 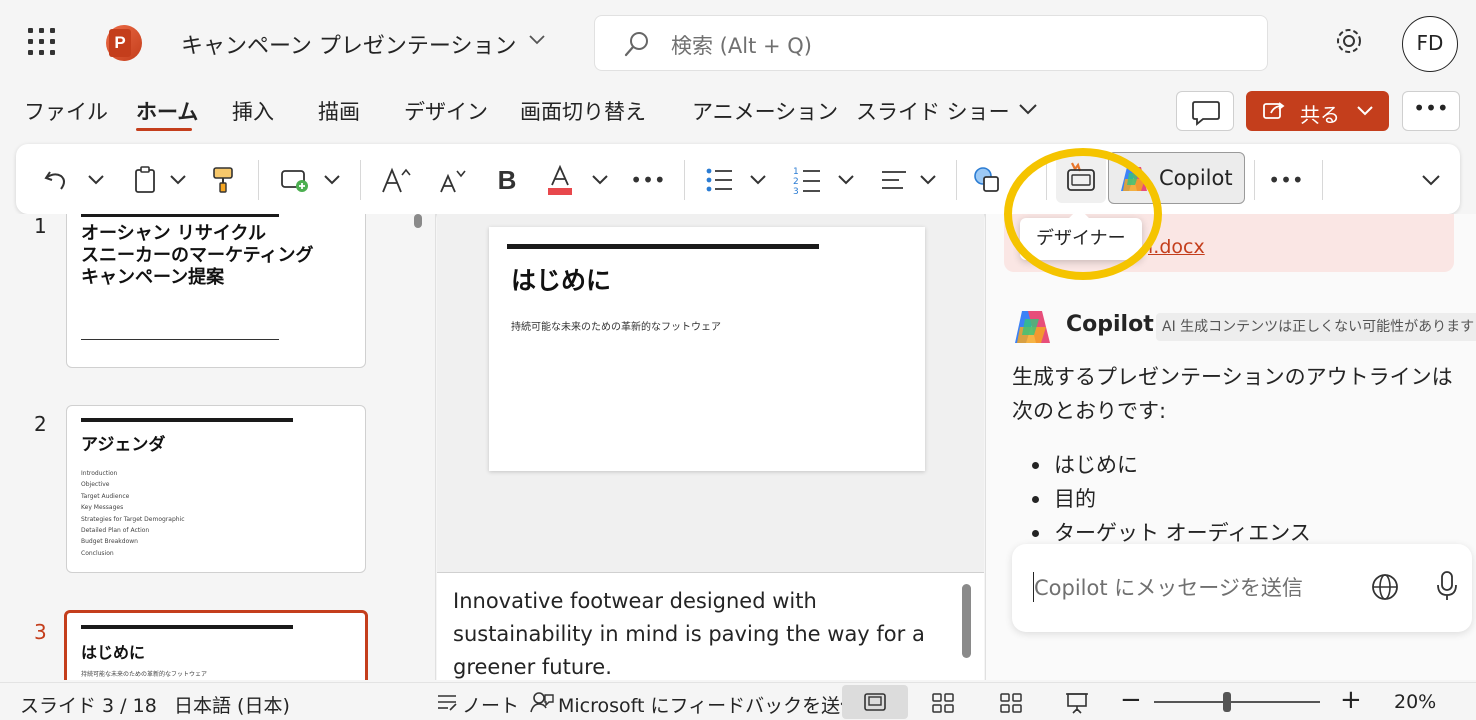 I want to click on more-options-button: •••, so click(x=1431, y=111).